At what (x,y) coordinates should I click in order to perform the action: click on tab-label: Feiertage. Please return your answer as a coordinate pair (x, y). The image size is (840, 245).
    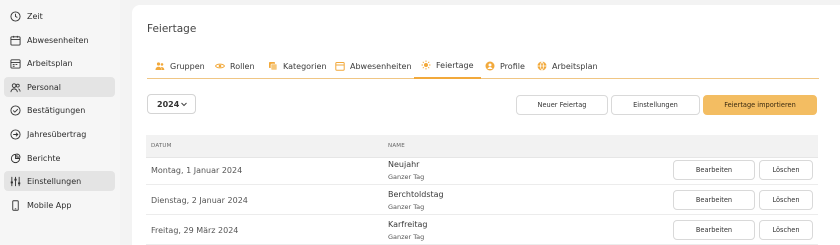
    Looking at the image, I should click on (455, 65).